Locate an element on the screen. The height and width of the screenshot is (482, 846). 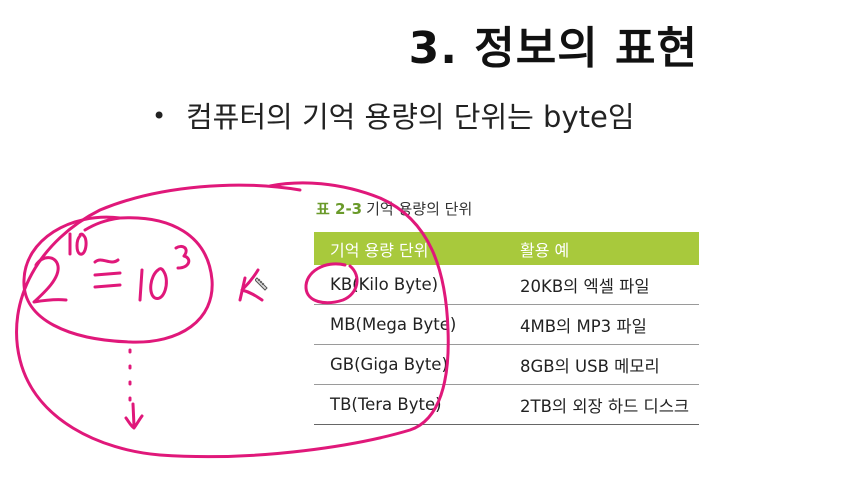
table-cell-example: 20KB의 엑셀 파일 is located at coordinates (603, 285).